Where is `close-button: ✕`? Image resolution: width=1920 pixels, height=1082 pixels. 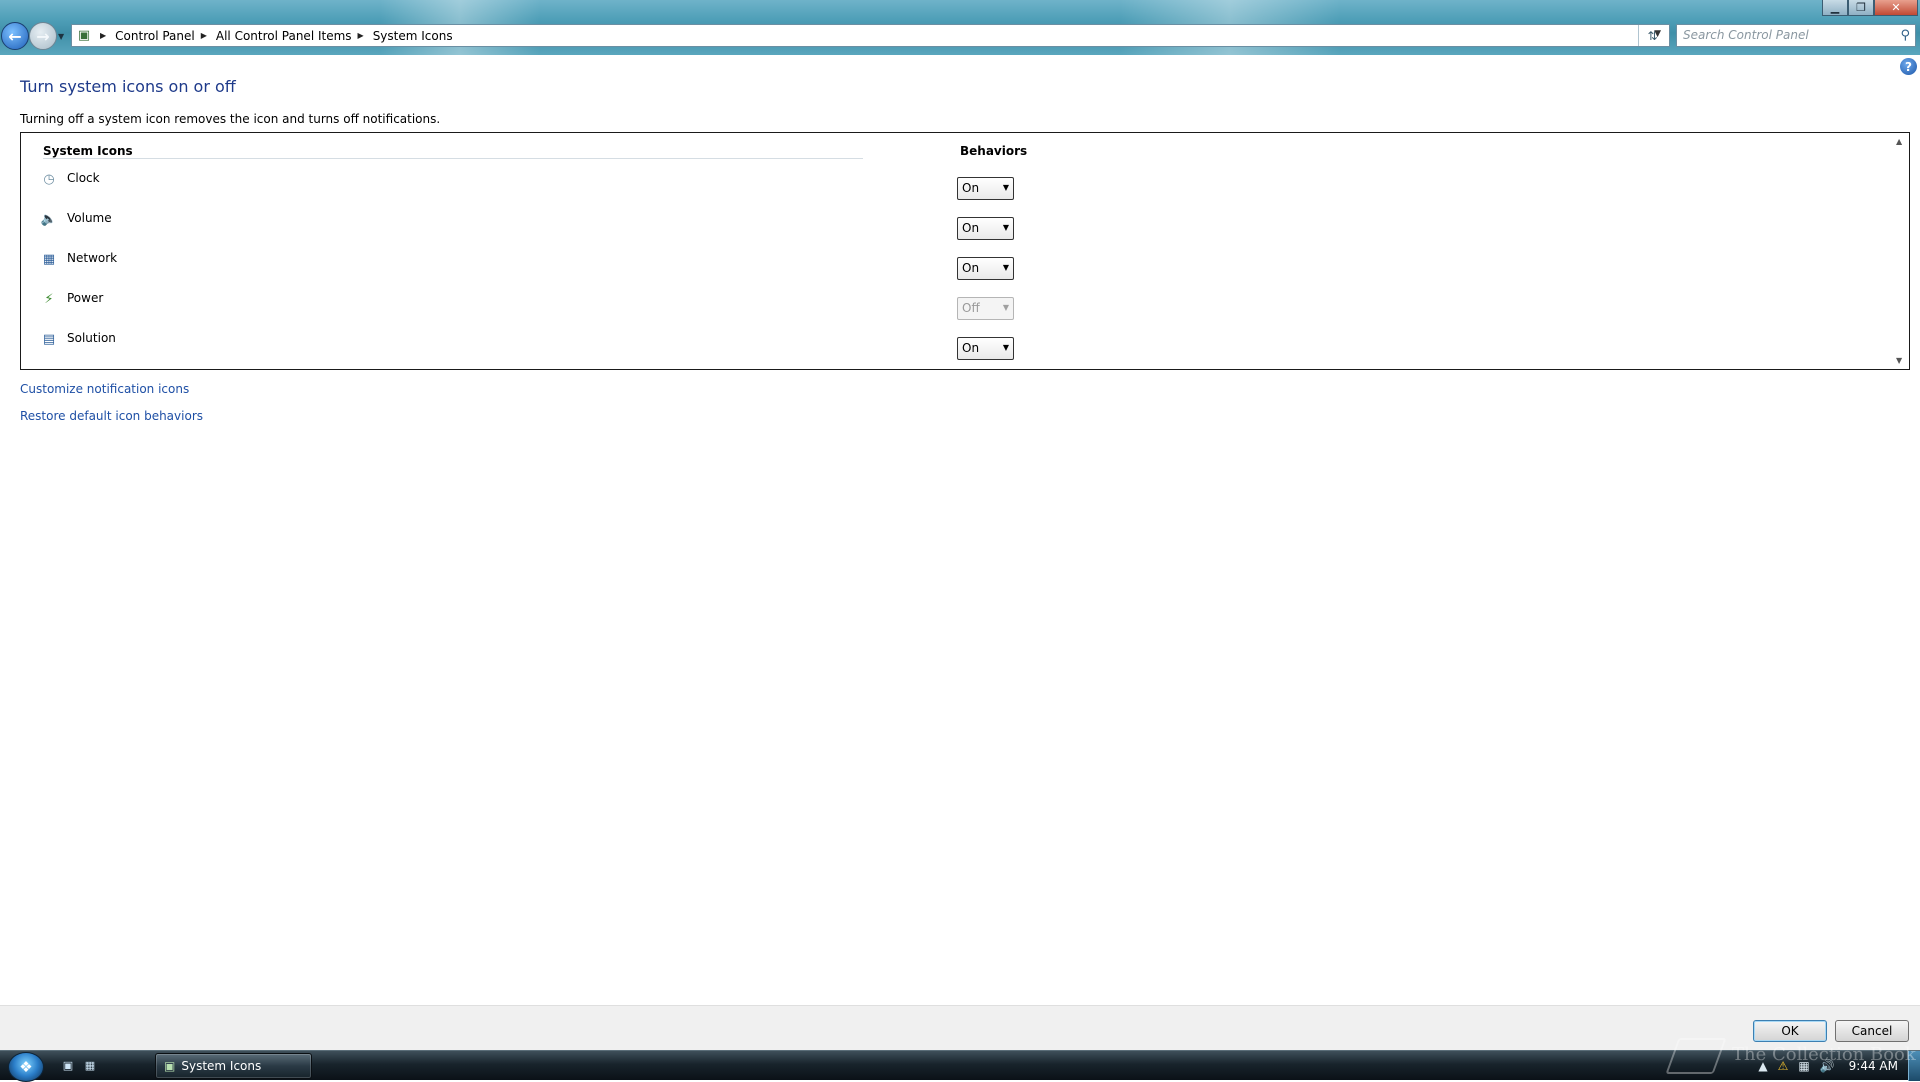
close-button: ✕ is located at coordinates (1896, 8).